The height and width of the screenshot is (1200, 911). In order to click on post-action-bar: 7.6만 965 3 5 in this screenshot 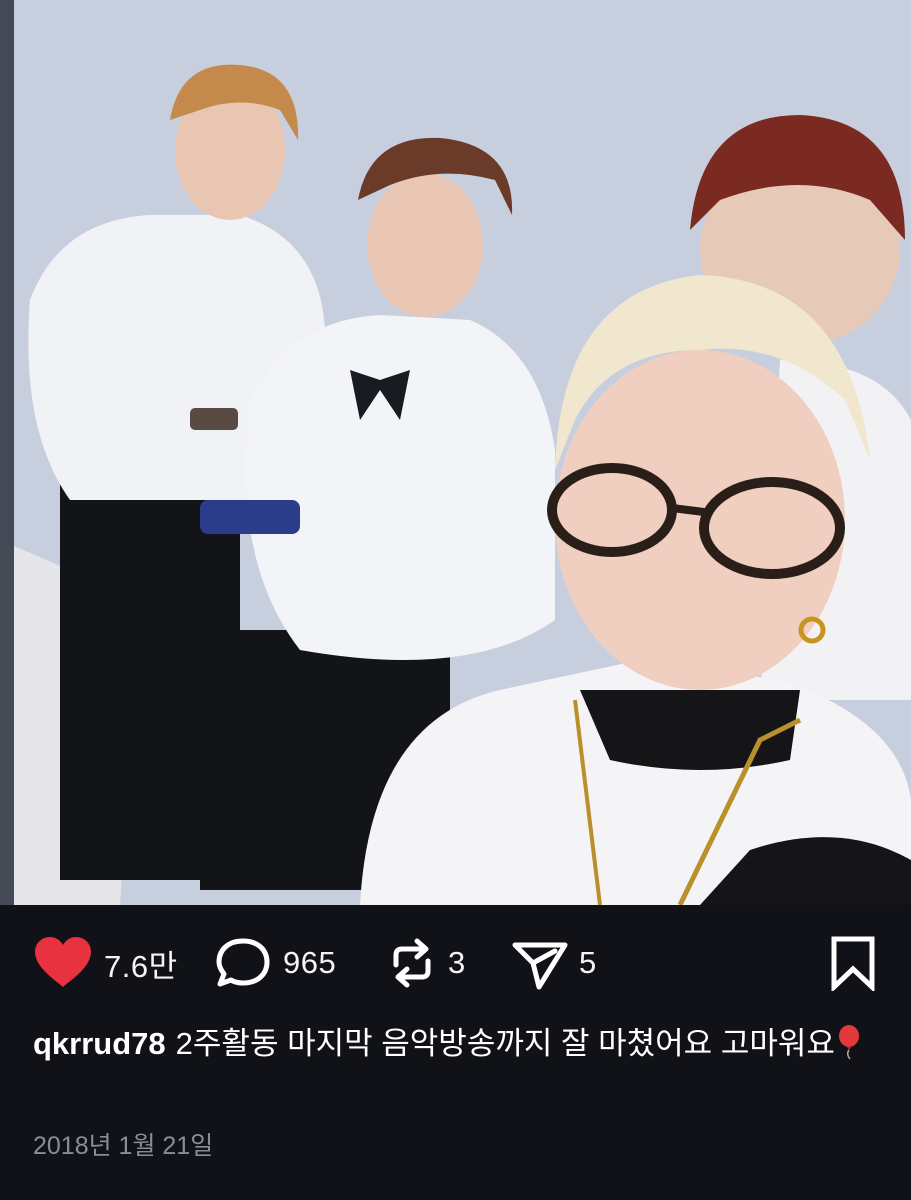, I will do `click(455, 962)`.